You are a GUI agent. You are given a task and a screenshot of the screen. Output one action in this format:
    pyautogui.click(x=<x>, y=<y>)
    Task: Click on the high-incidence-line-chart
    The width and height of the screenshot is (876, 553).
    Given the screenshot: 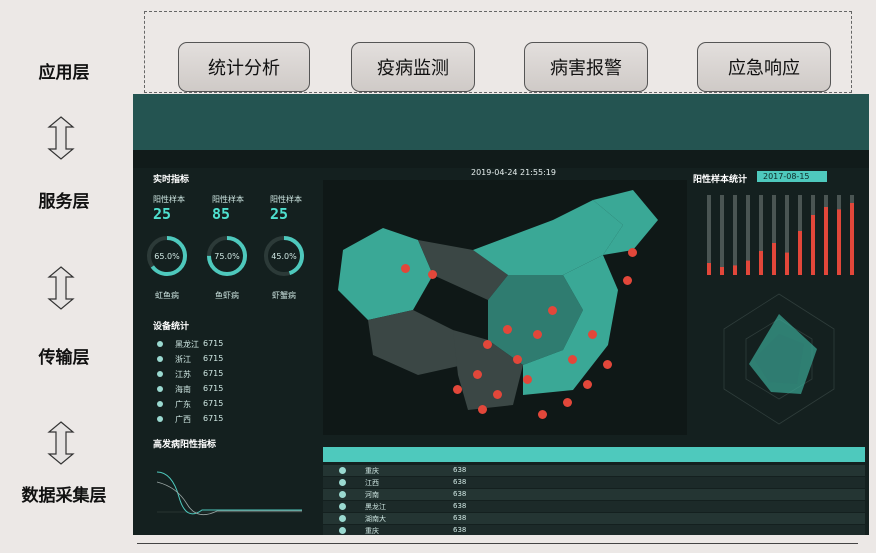 What is the action you would take?
    pyautogui.click(x=229, y=493)
    